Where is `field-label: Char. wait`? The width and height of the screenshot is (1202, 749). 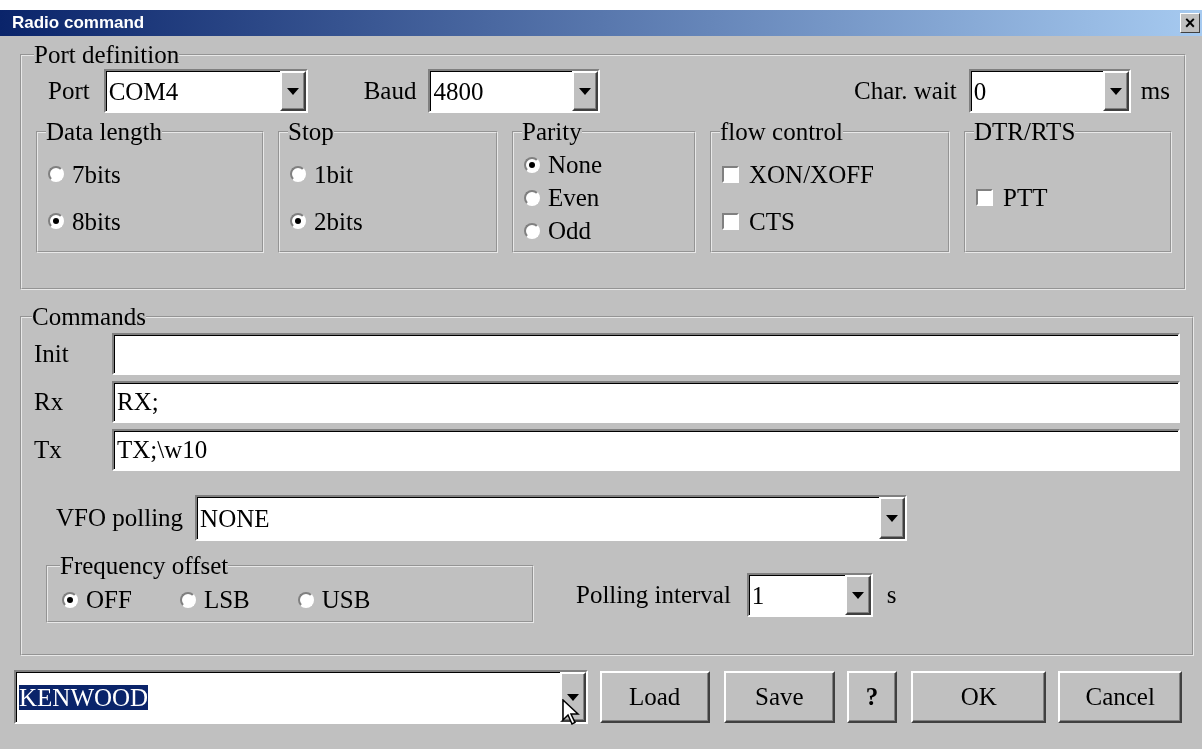 field-label: Char. wait is located at coordinates (905, 91).